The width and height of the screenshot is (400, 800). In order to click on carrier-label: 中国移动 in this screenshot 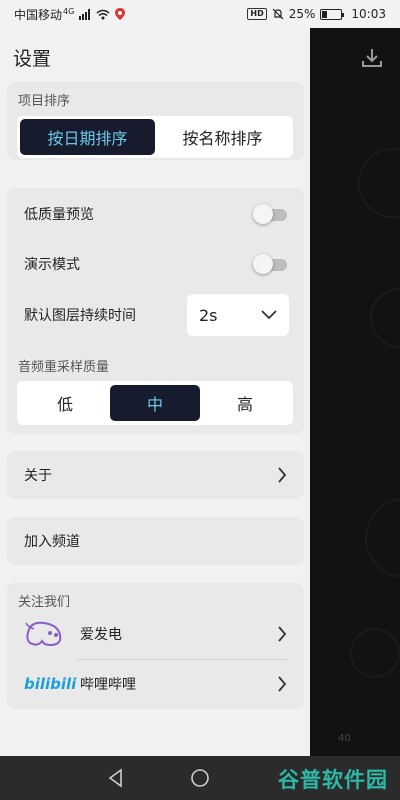, I will do `click(38, 14)`.